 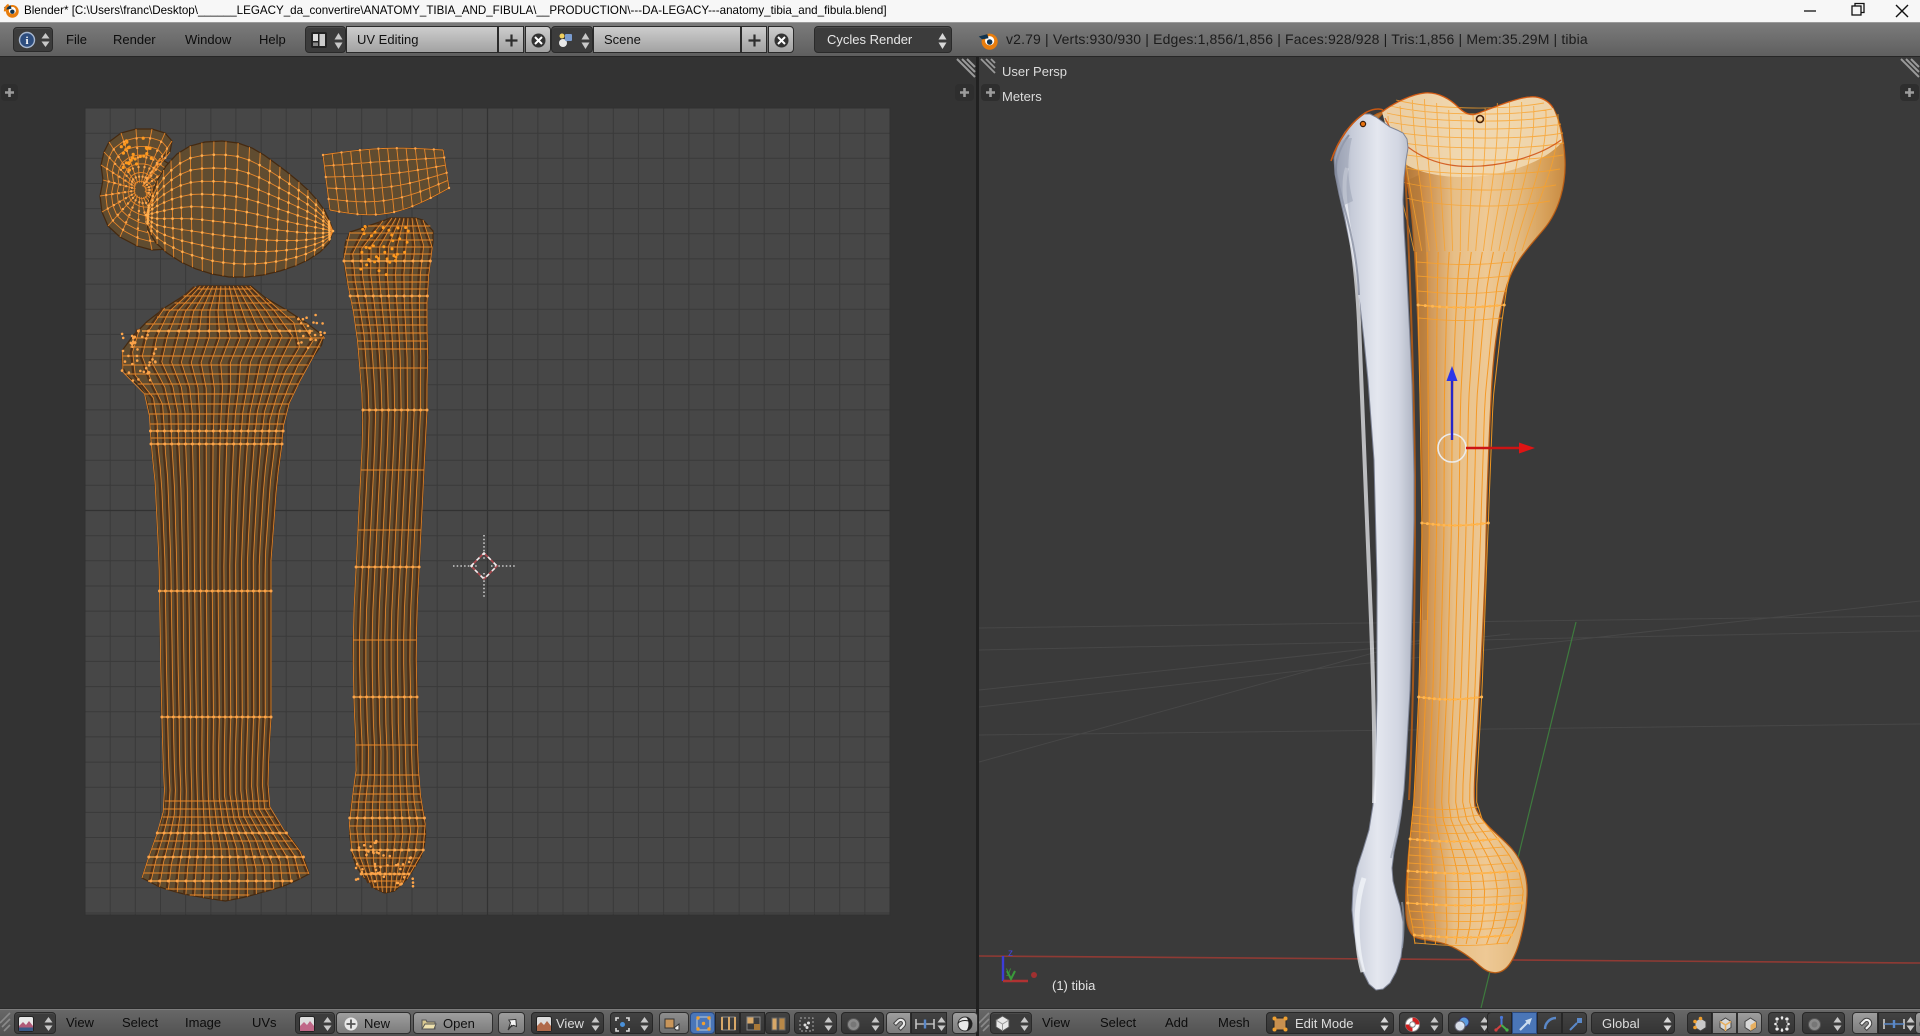 What do you see at coordinates (26, 41) in the screenshot?
I see `svg-text: i` at bounding box center [26, 41].